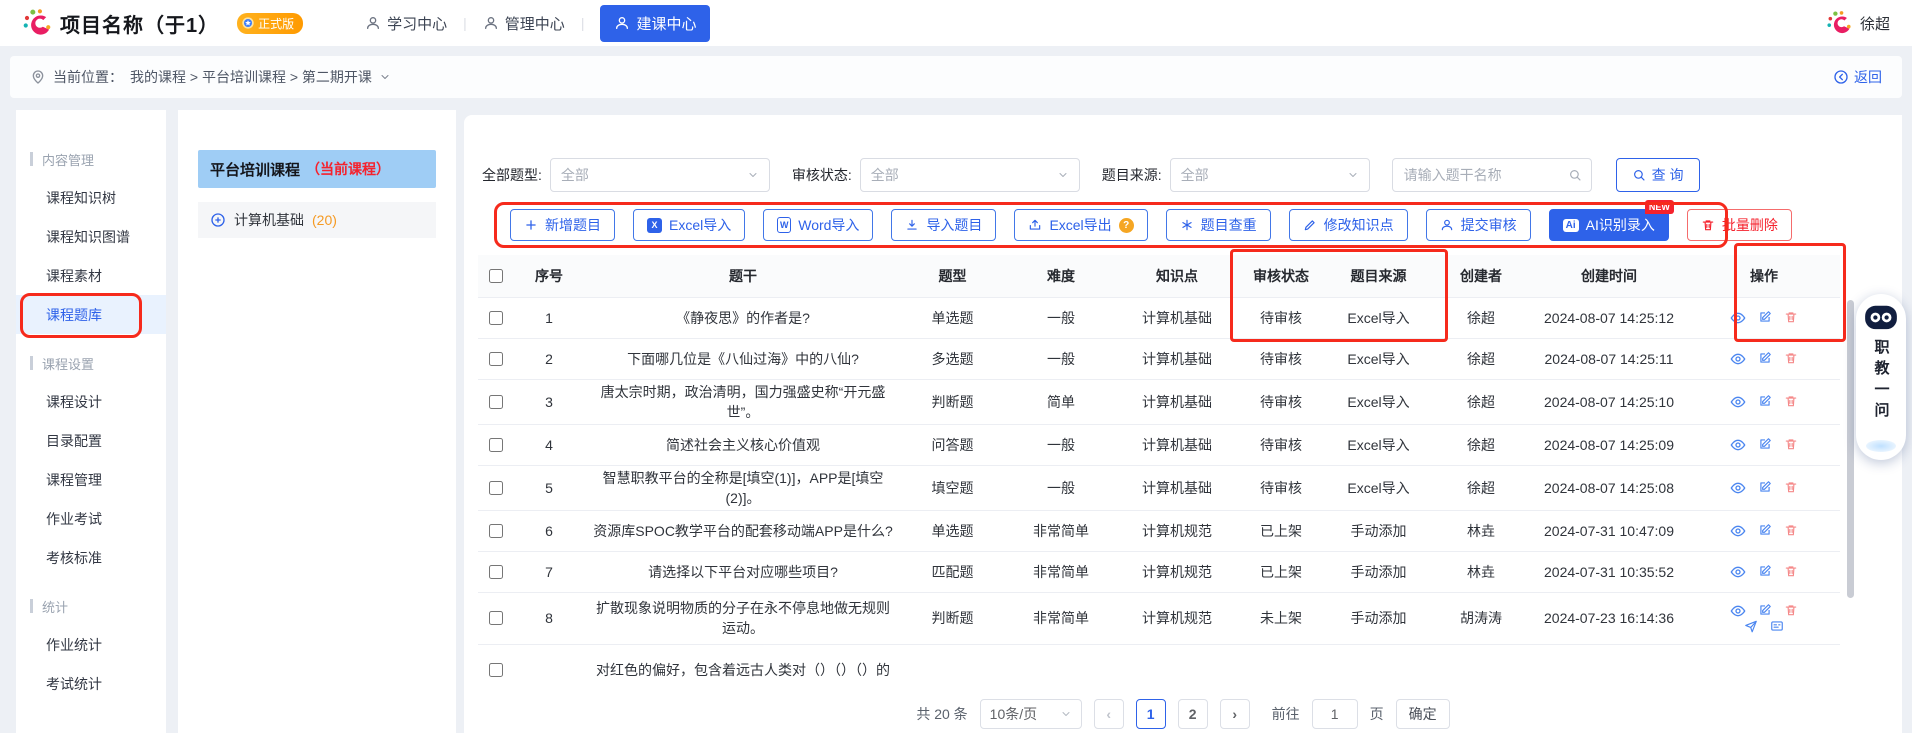  What do you see at coordinates (1447, 225) in the screenshot?
I see `person-icon` at bounding box center [1447, 225].